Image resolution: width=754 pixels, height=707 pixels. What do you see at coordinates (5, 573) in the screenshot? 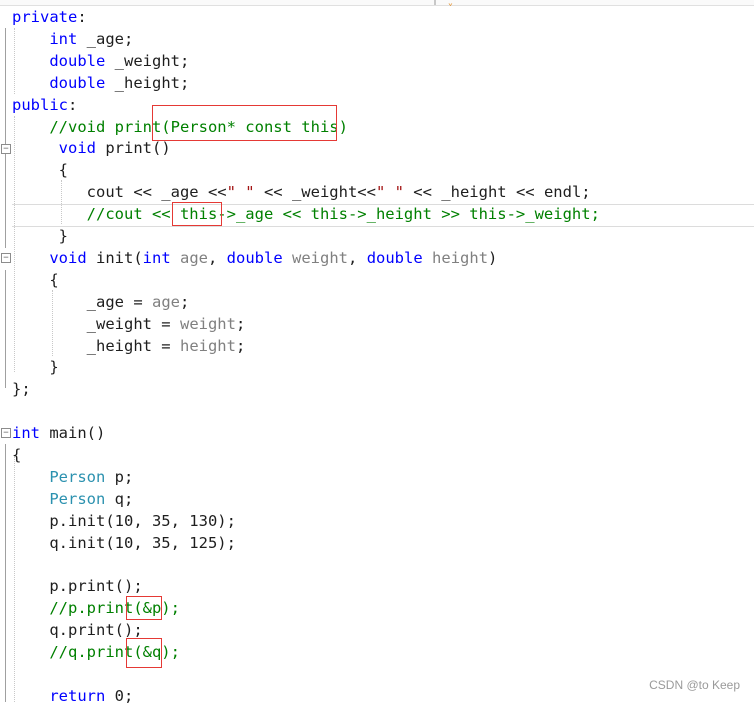
I see `outline-bar-main` at bounding box center [5, 573].